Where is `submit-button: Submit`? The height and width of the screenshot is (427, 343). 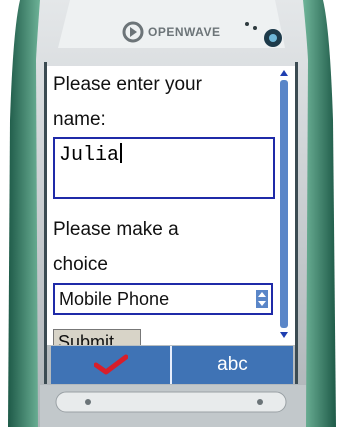
submit-button: Submit is located at coordinates (97, 337).